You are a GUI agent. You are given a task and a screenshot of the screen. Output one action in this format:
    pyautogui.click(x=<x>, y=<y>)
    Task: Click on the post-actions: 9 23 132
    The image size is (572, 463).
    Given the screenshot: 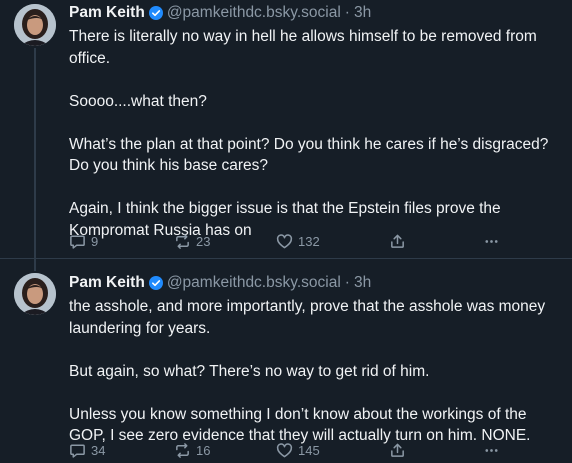 What is the action you would take?
    pyautogui.click(x=289, y=243)
    